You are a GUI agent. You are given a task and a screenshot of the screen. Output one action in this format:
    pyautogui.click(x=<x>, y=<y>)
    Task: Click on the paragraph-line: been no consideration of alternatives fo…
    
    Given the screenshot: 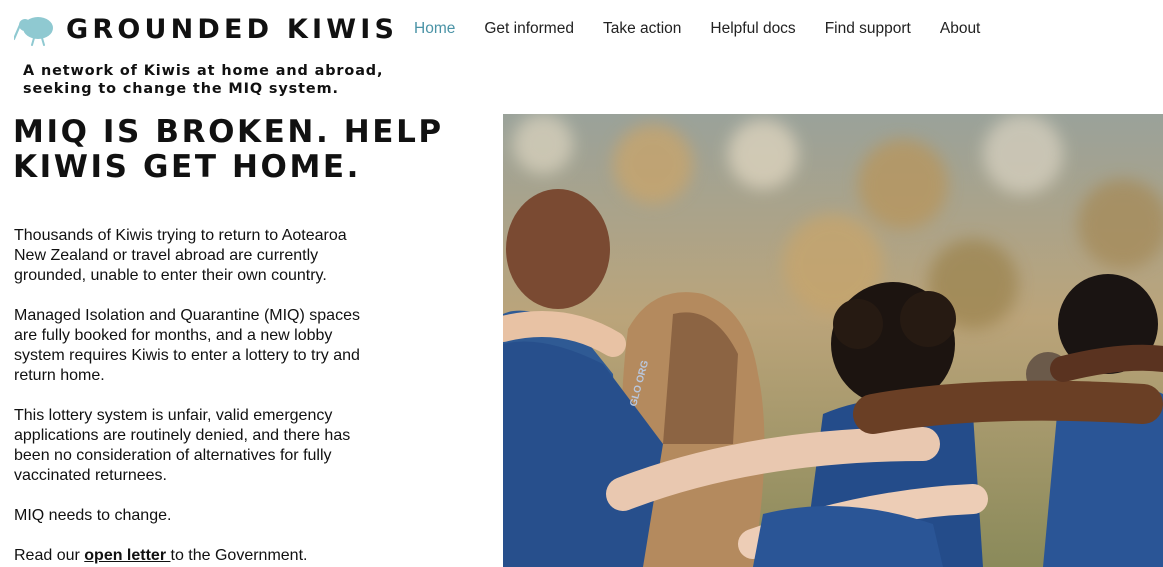 What is the action you would take?
    pyautogui.click(x=173, y=455)
    